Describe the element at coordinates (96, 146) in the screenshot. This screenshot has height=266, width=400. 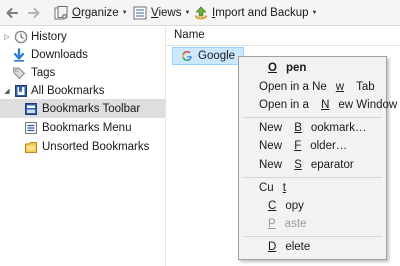
I see `sidebar-item-label: Unsorted Bookmarks` at that location.